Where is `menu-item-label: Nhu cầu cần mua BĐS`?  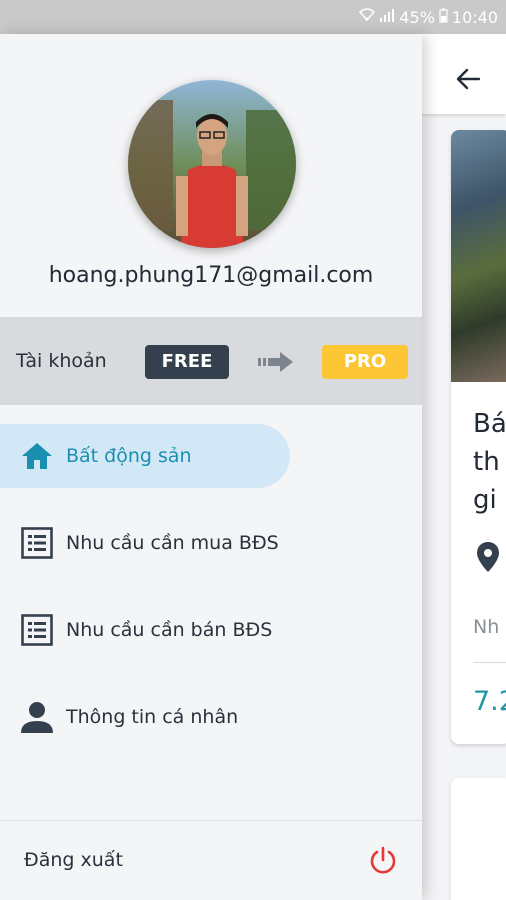
menu-item-label: Nhu cầu cần mua BĐS is located at coordinates (172, 543).